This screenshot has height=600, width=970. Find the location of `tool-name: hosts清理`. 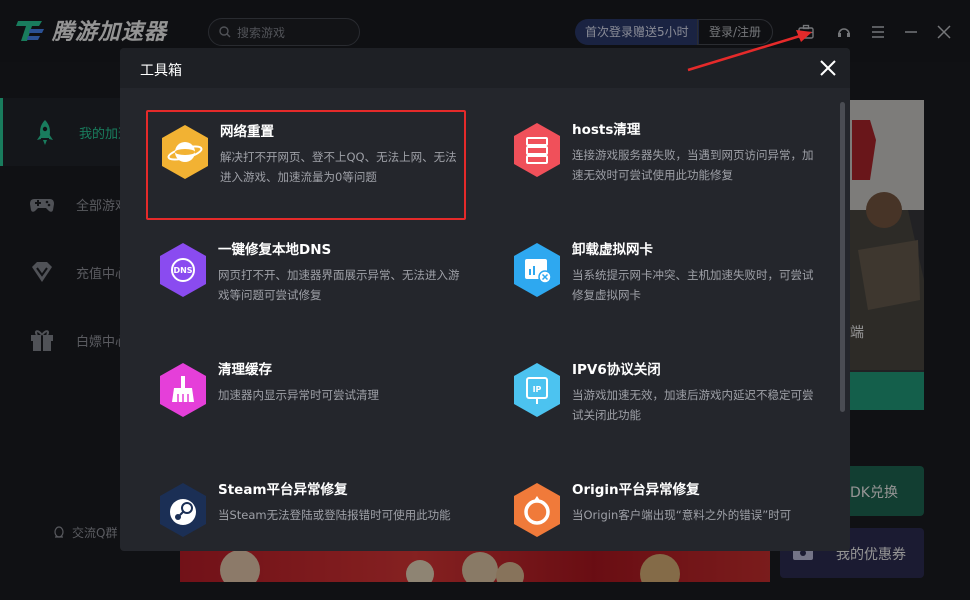

tool-name: hosts清理 is located at coordinates (606, 130).